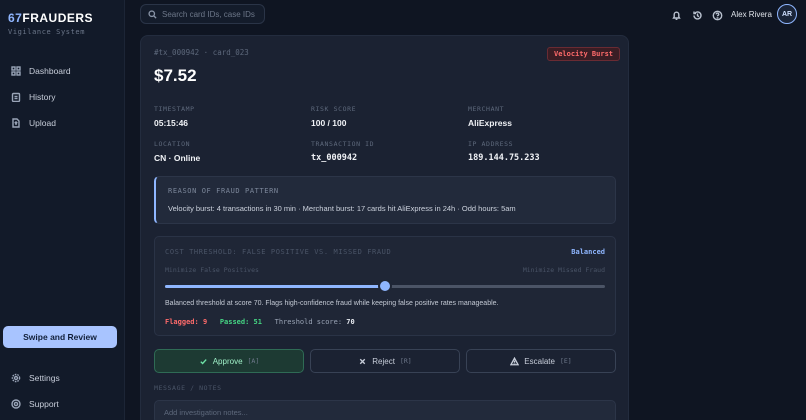 The height and width of the screenshot is (420, 806). I want to click on history-icon, so click(697, 14).